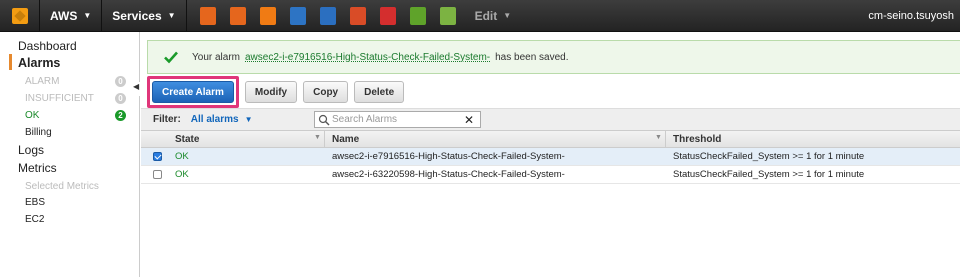 The image size is (960, 277). Describe the element at coordinates (326, 92) in the screenshot. I see `copy-button: Copy` at that location.